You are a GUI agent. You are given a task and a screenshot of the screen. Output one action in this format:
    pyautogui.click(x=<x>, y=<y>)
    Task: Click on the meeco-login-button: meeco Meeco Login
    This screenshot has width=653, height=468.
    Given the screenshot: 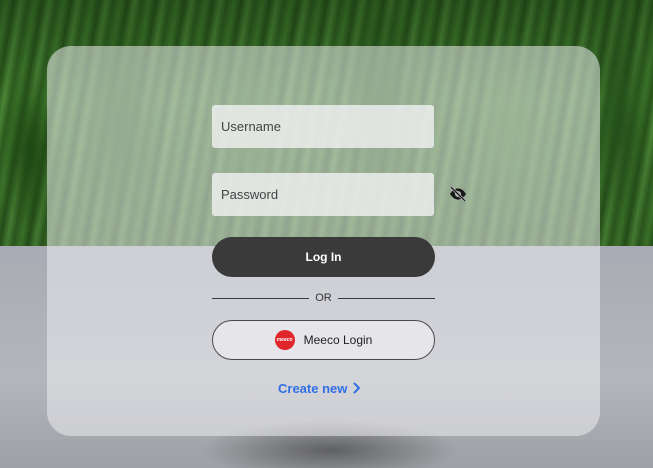 What is the action you would take?
    pyautogui.click(x=323, y=340)
    